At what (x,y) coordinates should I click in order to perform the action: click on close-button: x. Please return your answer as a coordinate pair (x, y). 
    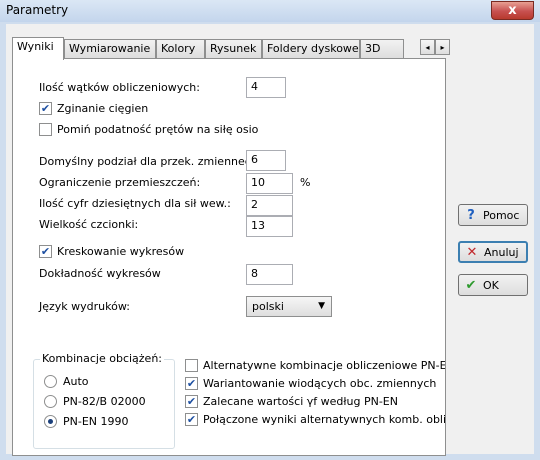
    Looking at the image, I should click on (512, 10).